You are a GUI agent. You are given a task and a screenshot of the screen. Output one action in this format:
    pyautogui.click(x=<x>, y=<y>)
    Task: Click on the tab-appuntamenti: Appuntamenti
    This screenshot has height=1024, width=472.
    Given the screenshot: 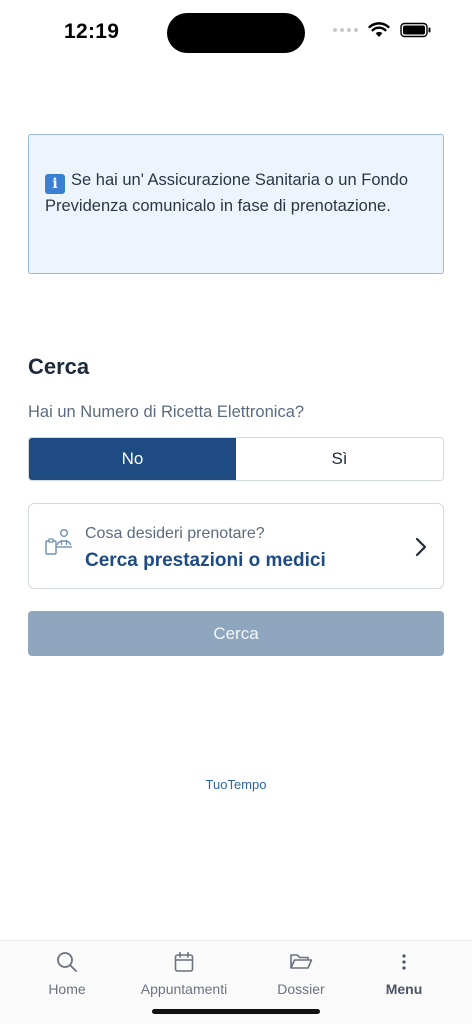 What is the action you would take?
    pyautogui.click(x=184, y=974)
    